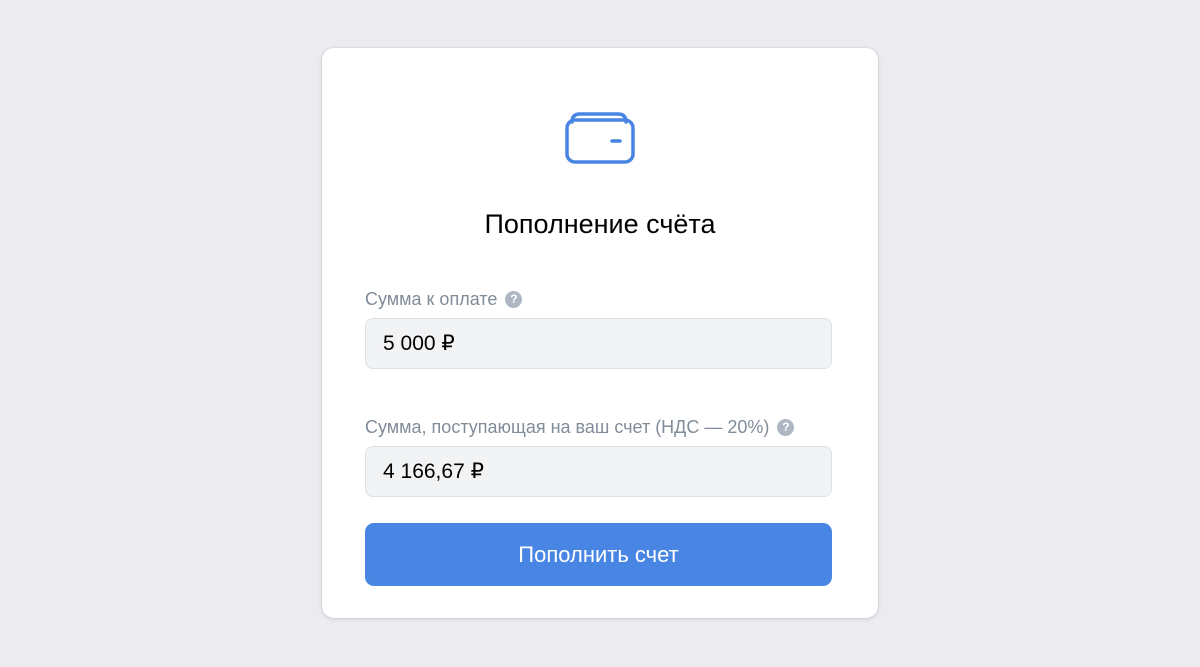 This screenshot has width=1200, height=667. I want to click on amount-to-pay-label-text: Сумма к оплате, so click(431, 299).